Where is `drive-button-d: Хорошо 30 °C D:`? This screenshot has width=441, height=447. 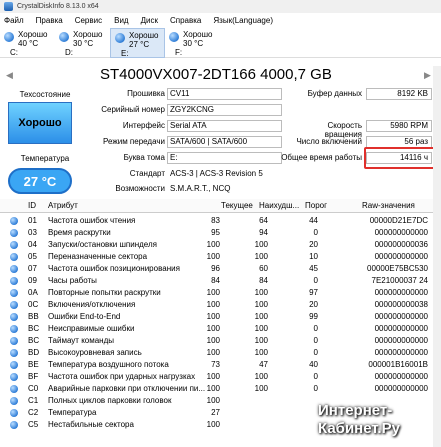 drive-button-d: Хорошо 30 °C D: is located at coordinates (82, 43).